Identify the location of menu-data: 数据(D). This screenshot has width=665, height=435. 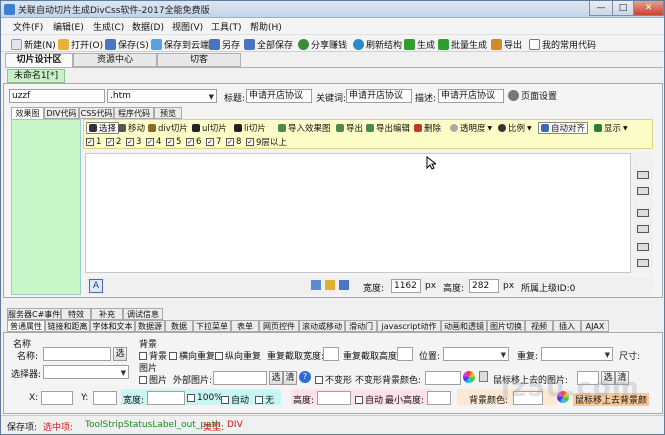
(148, 26).